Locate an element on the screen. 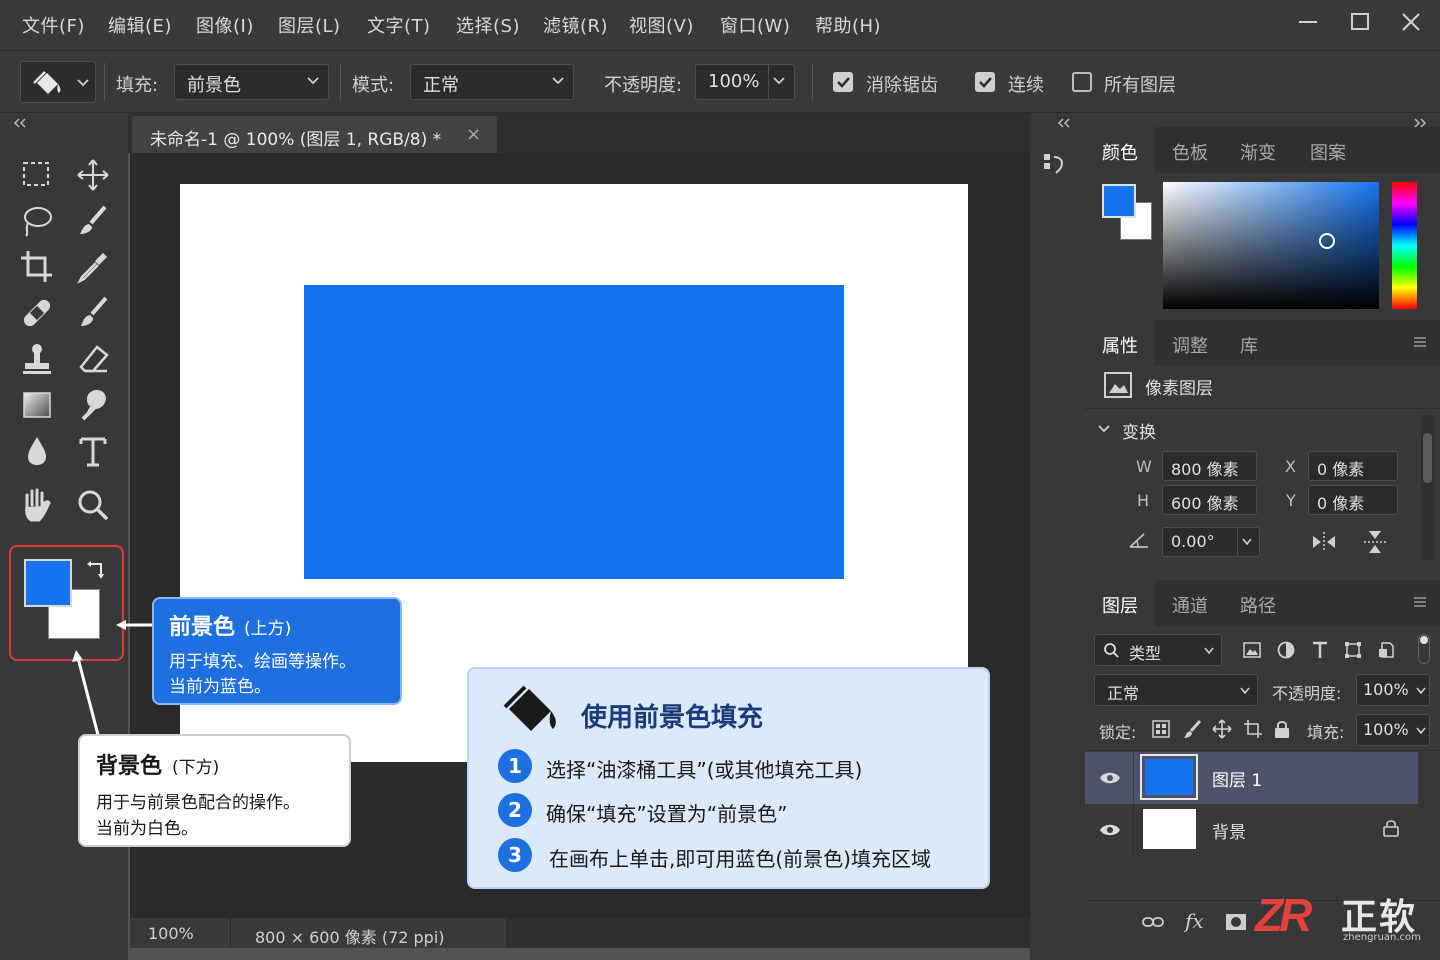 Image resolution: width=1440 pixels, height=960 pixels. brush-tool is located at coordinates (93, 313).